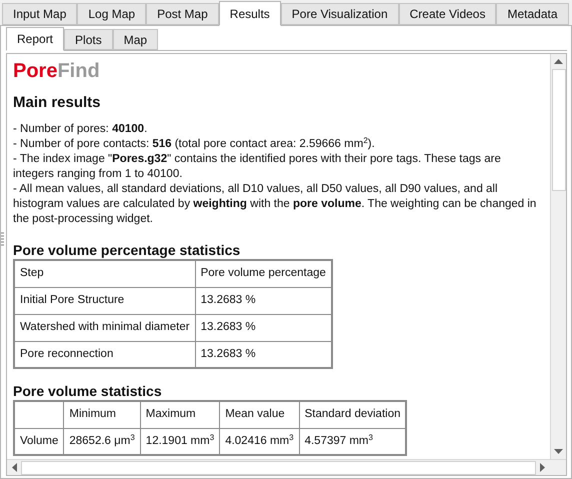  Describe the element at coordinates (180, 414) in the screenshot. I see `column-header: Maximum` at that location.